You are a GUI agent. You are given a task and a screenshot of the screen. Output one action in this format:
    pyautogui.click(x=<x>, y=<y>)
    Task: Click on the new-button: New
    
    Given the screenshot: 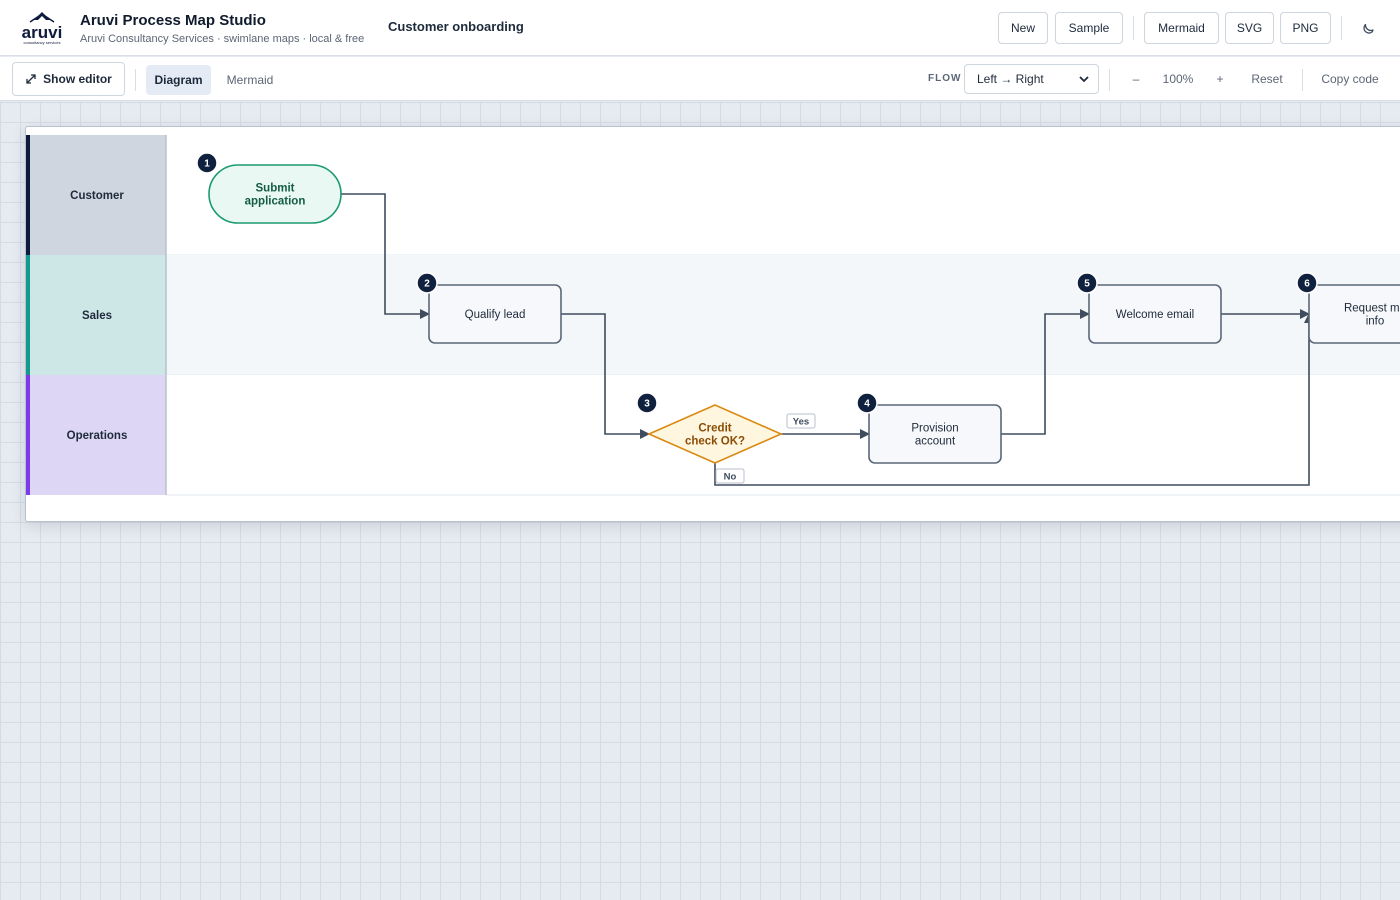 What is the action you would take?
    pyautogui.click(x=1023, y=28)
    